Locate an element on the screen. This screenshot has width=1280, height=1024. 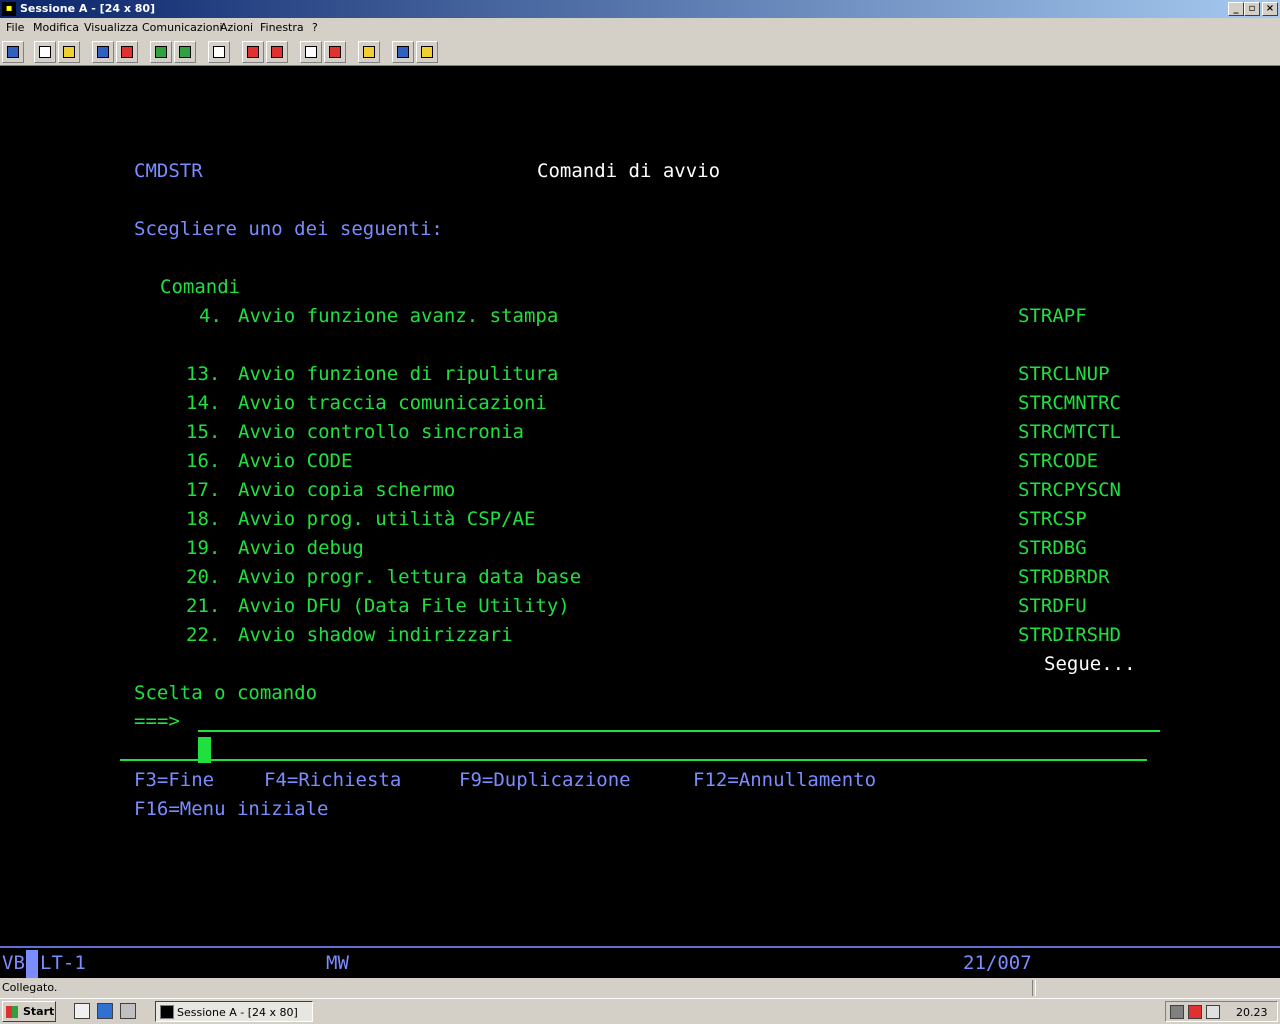
status-message: Collegato. is located at coordinates (30, 987).